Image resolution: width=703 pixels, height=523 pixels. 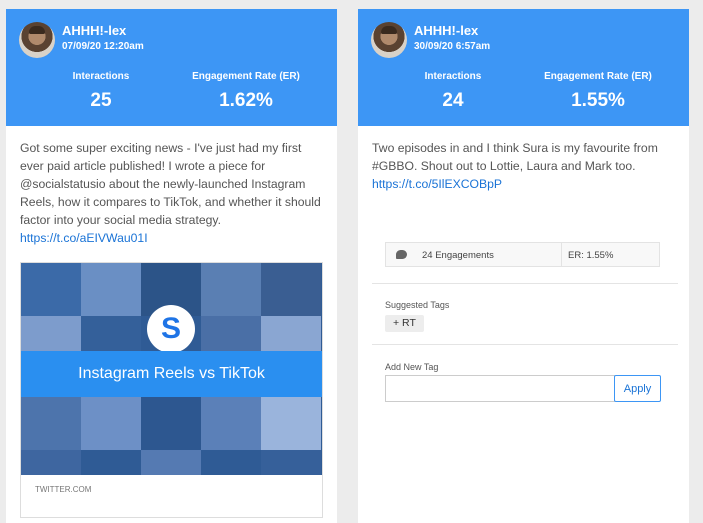 I want to click on engagement-rate-metric: Engagement Rate (ER) 1.62%, so click(x=246, y=91).